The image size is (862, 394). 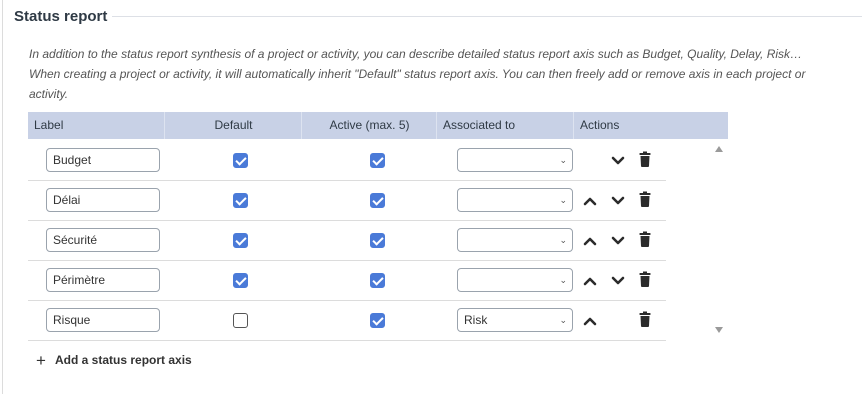 What do you see at coordinates (347, 280) in the screenshot?
I see `table-row: Périmètre ⌄` at bounding box center [347, 280].